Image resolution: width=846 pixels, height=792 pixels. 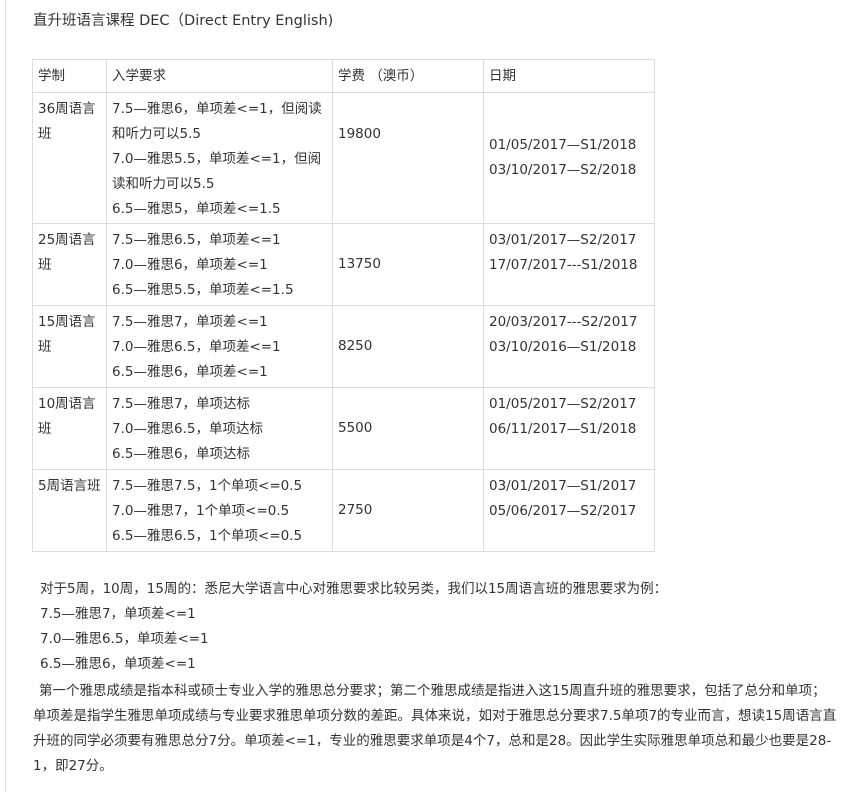 I want to click on requirement-line: 6.5—雅思6.5，1个单项<=0.5, so click(x=207, y=536).